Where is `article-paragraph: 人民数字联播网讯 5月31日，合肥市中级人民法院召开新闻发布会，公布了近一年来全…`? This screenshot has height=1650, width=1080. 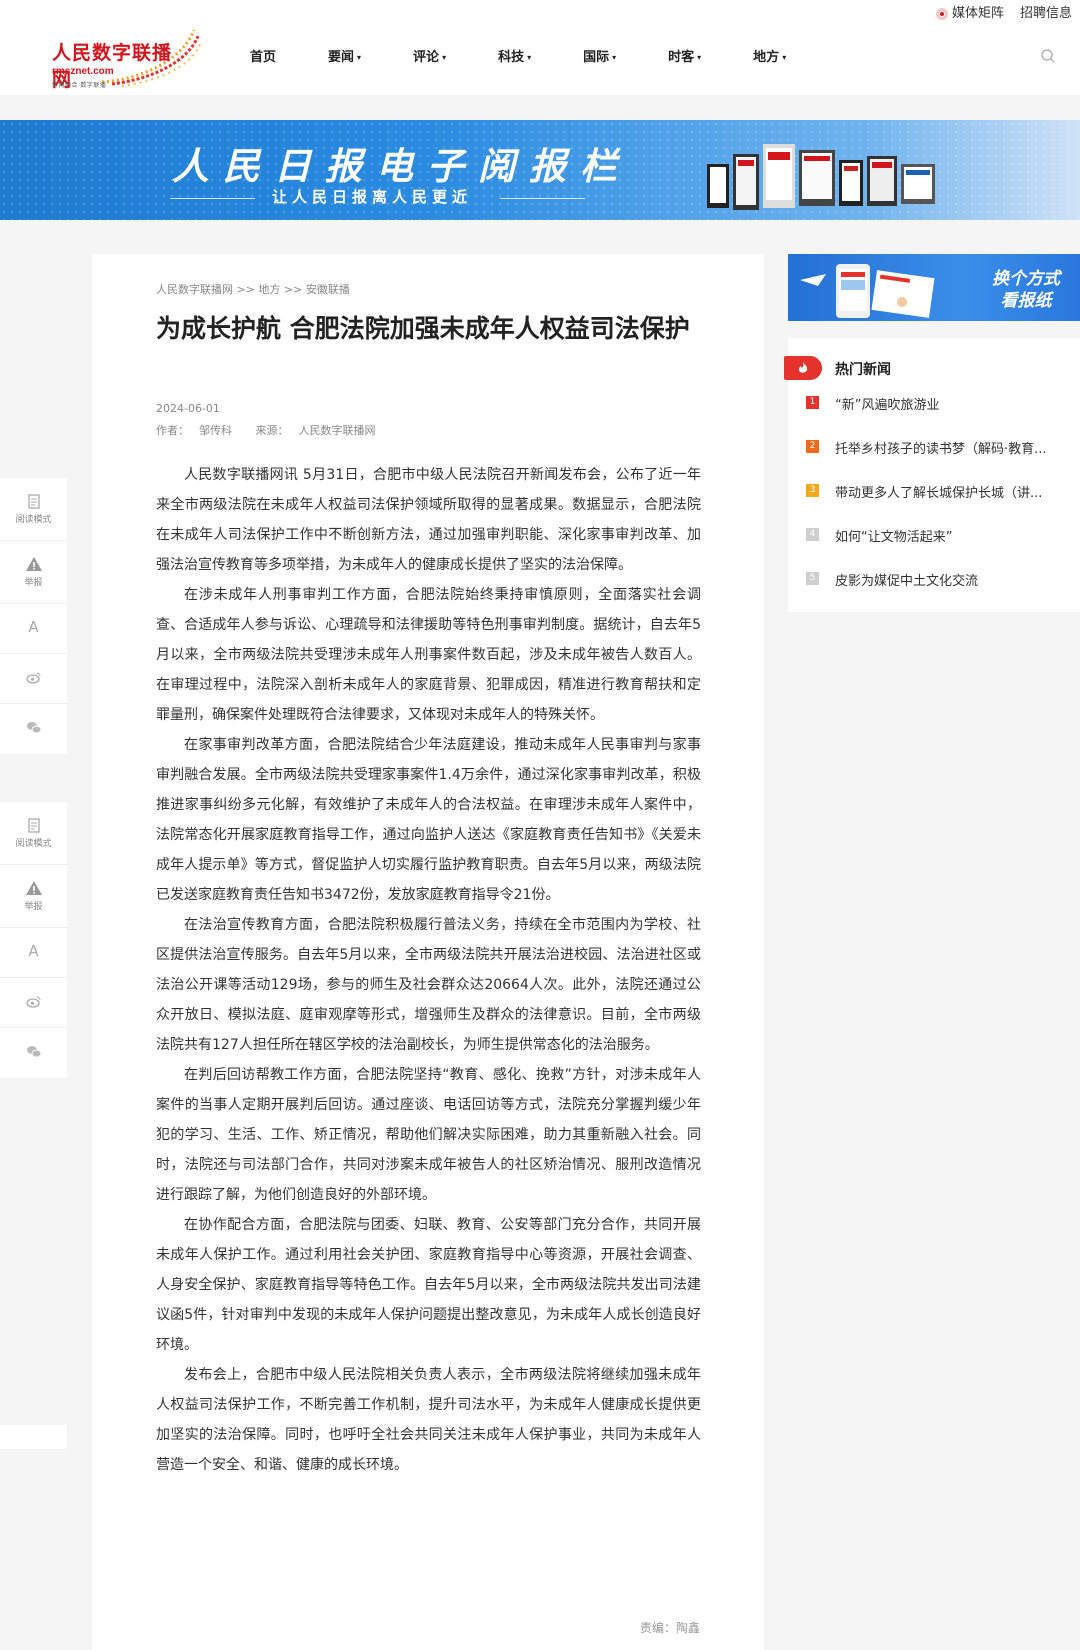
article-paragraph: 人民数字联播网讯 5月31日，合肥市中级人民法院召开新闻发布会，公布了近一年来全… is located at coordinates (428, 520).